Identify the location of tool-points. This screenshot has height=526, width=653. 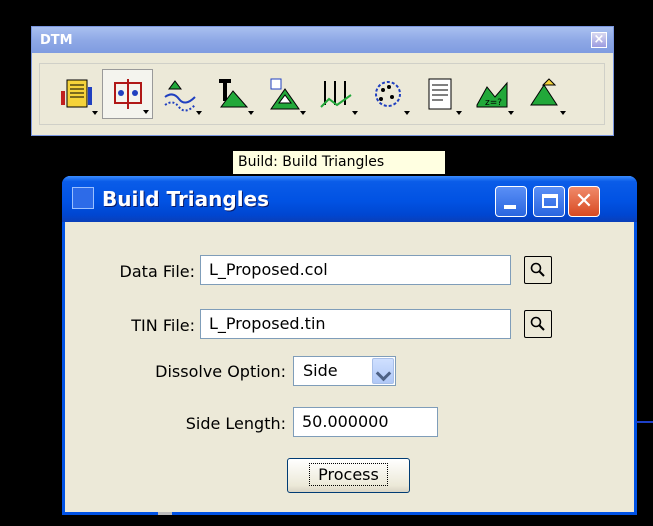
(387, 94).